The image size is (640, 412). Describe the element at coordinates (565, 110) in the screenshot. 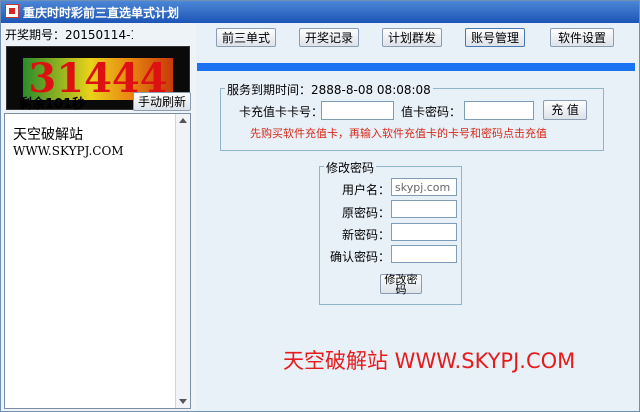

I see `recharge-button: 充 值` at that location.